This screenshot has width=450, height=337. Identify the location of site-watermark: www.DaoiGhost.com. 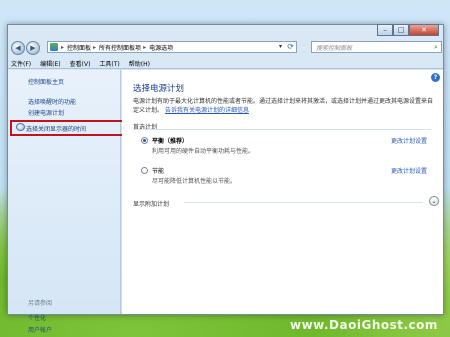
(364, 325).